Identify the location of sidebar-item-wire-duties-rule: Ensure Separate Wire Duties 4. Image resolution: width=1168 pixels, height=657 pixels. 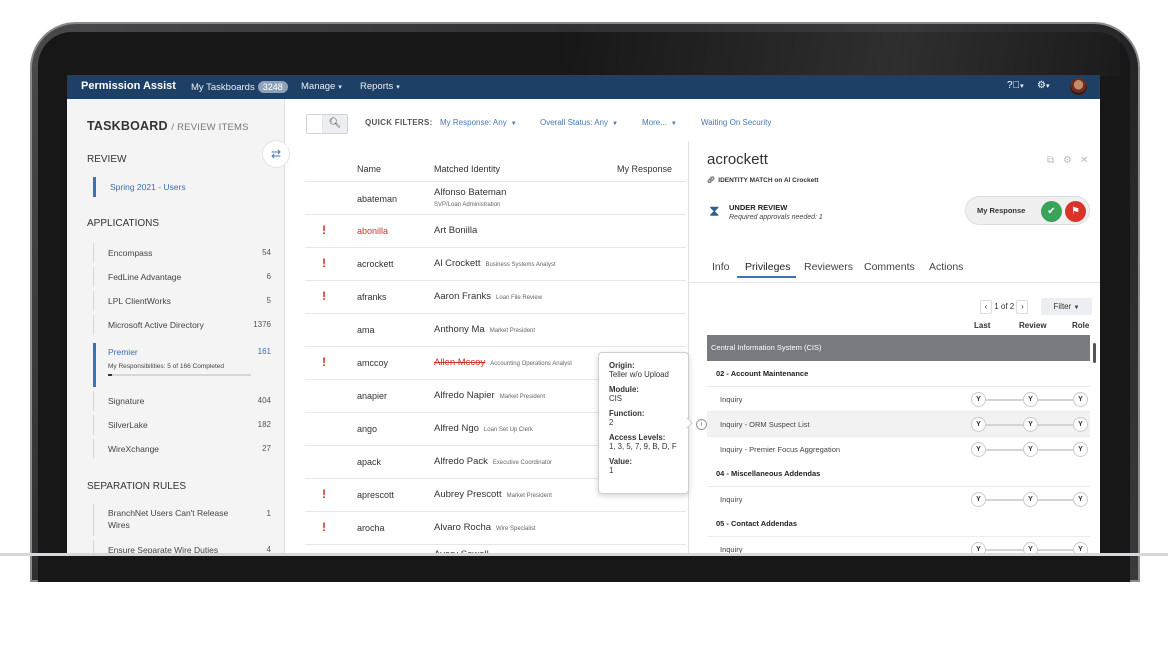
(183, 547).